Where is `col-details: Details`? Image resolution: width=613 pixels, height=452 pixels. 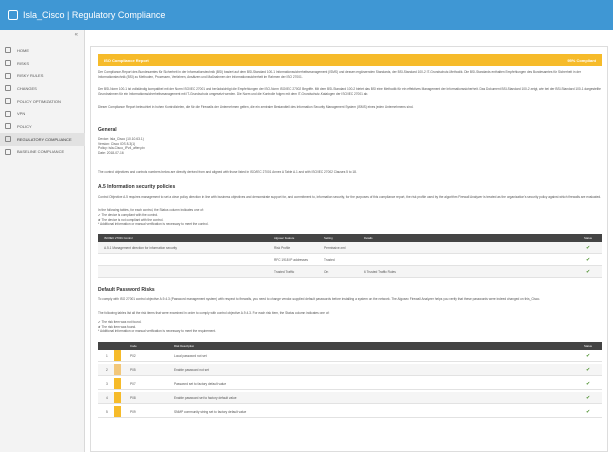
col-details: Details is located at coordinates (368, 238).